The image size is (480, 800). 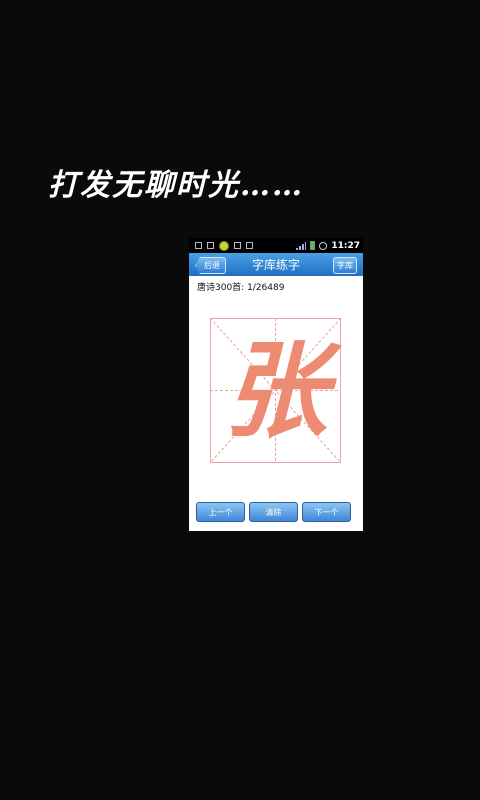 What do you see at coordinates (276, 245) in the screenshot?
I see `status-bar: 11:27` at bounding box center [276, 245].